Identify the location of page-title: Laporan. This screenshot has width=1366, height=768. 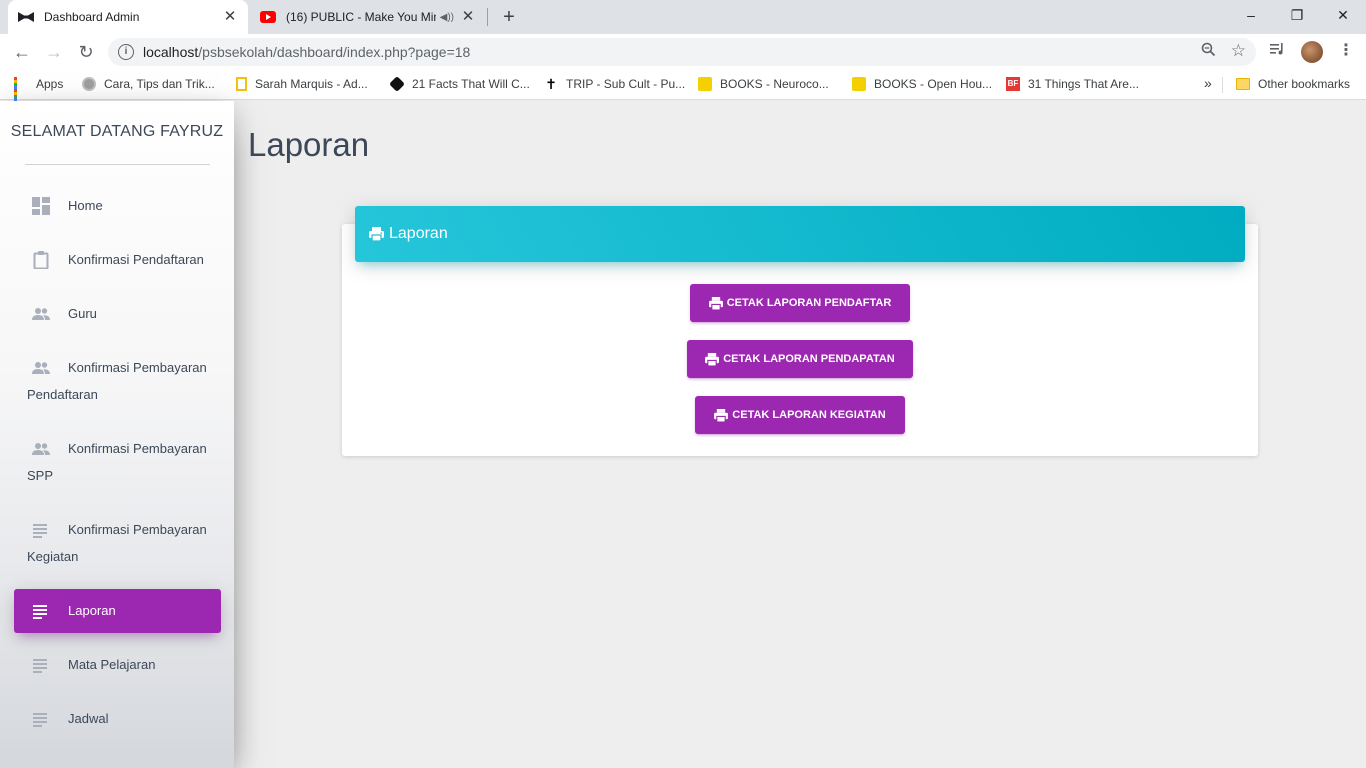
(309, 144).